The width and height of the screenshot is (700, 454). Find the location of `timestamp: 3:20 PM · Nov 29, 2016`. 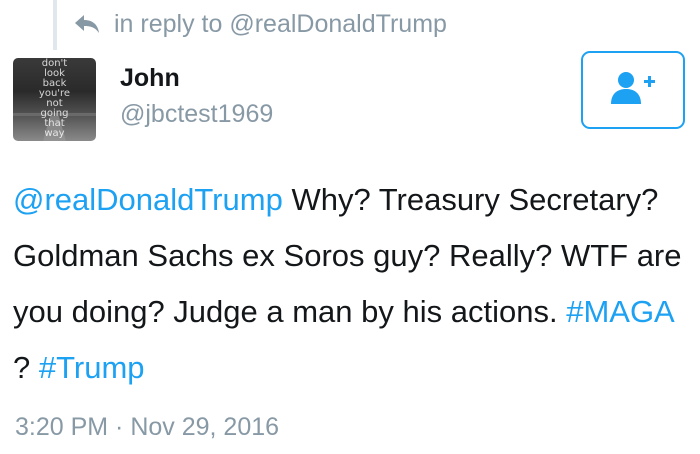

timestamp: 3:20 PM · Nov 29, 2016 is located at coordinates (147, 427).